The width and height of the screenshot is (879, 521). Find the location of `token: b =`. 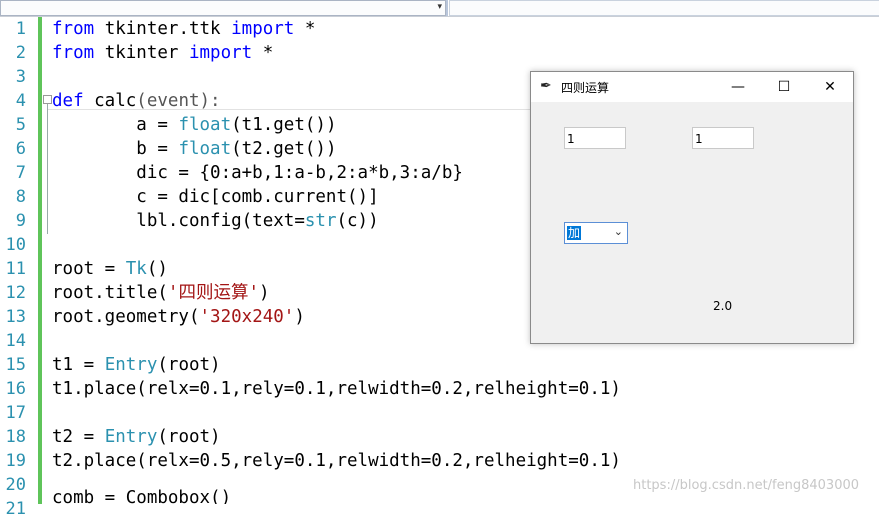

token: b = is located at coordinates (115, 149).